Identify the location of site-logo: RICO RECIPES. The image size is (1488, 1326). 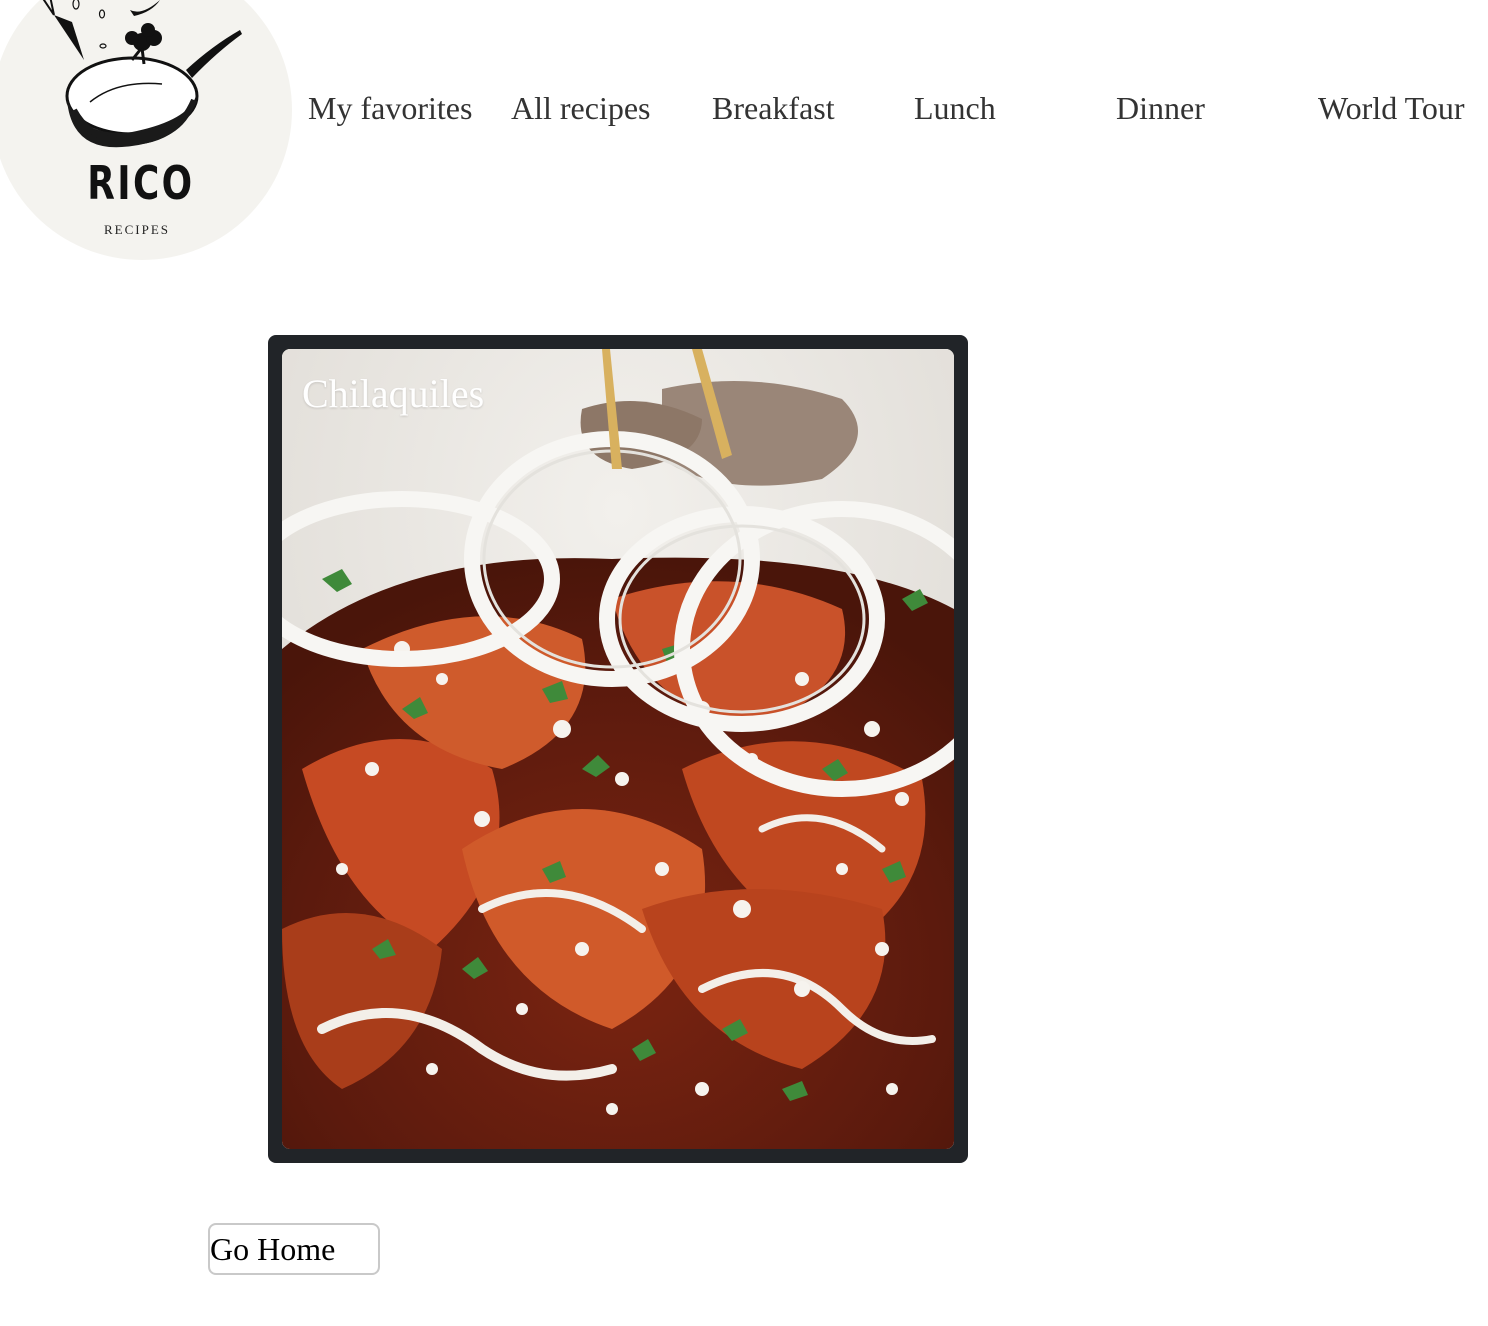
(146, 130).